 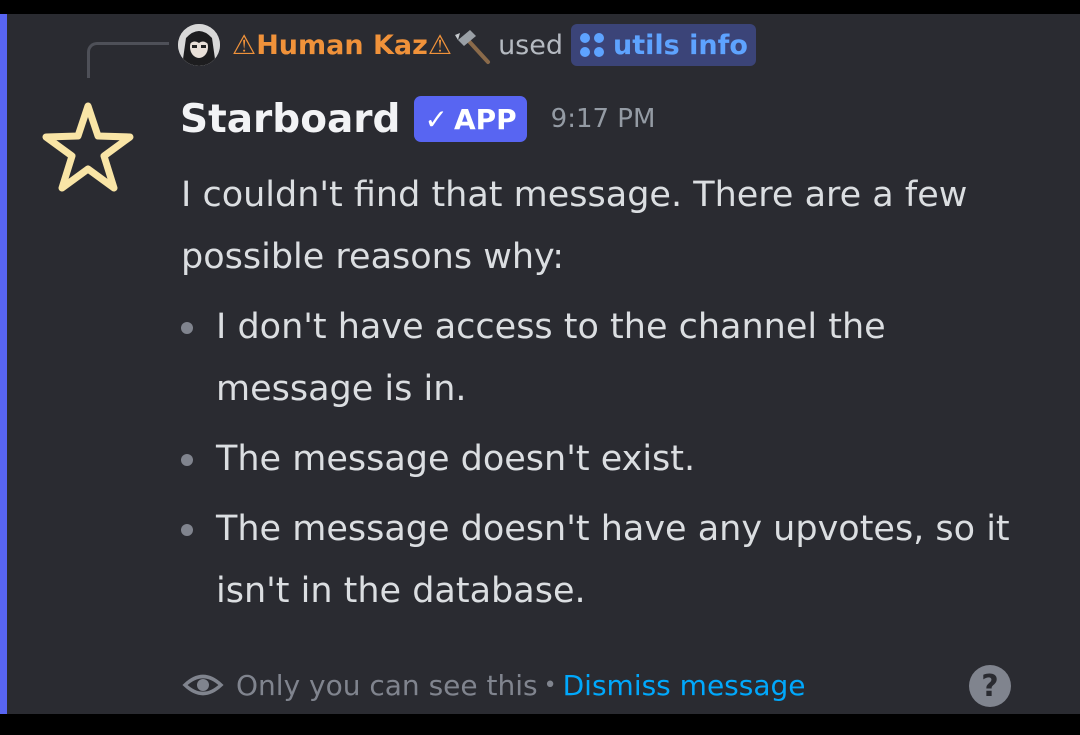 What do you see at coordinates (203, 685) in the screenshot?
I see `eye-icon` at bounding box center [203, 685].